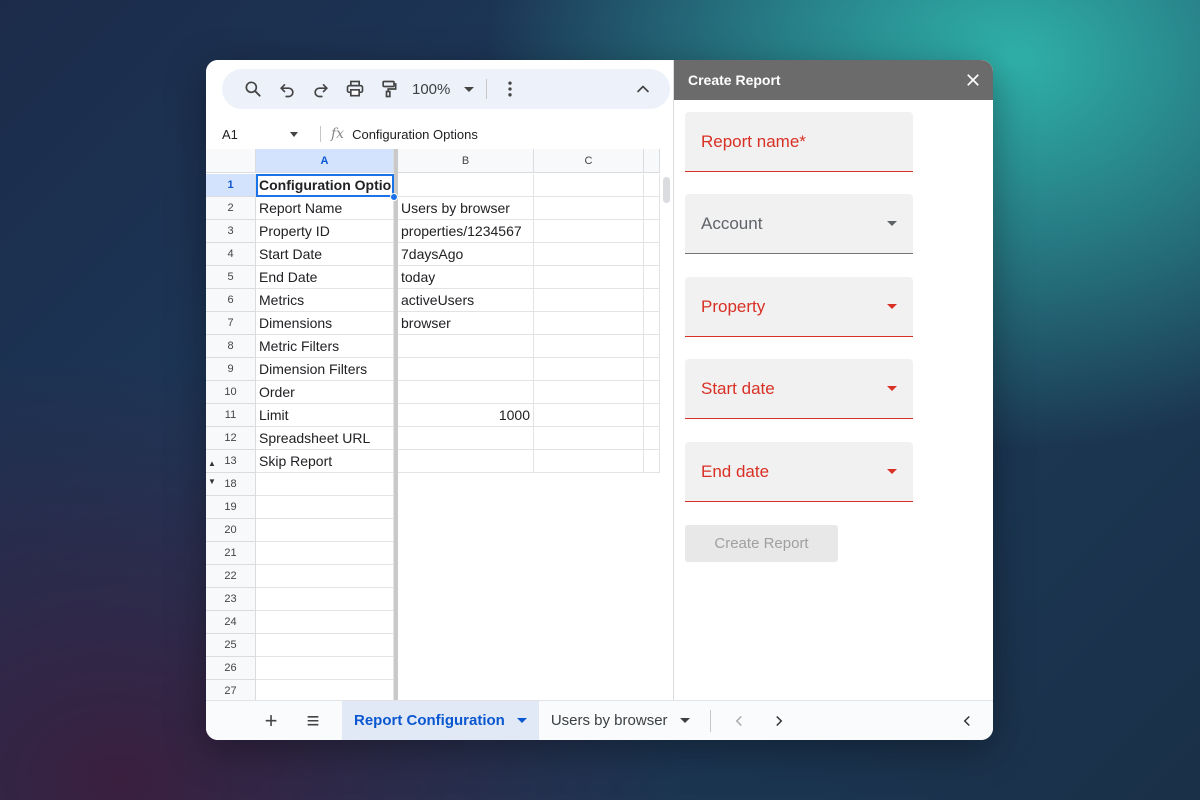  What do you see at coordinates (466, 323) in the screenshot?
I see `cell-b-7: browser` at bounding box center [466, 323].